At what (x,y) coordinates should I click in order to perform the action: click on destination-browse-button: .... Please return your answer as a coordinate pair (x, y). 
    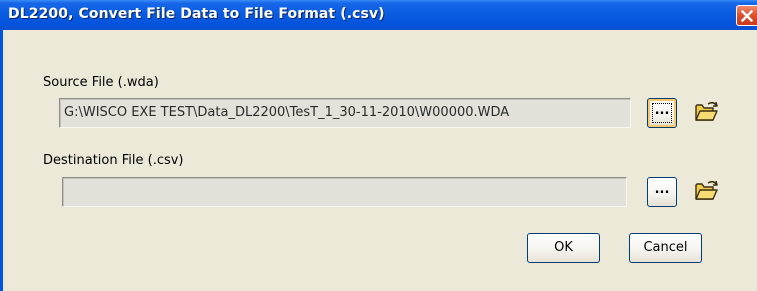
    Looking at the image, I should click on (662, 192).